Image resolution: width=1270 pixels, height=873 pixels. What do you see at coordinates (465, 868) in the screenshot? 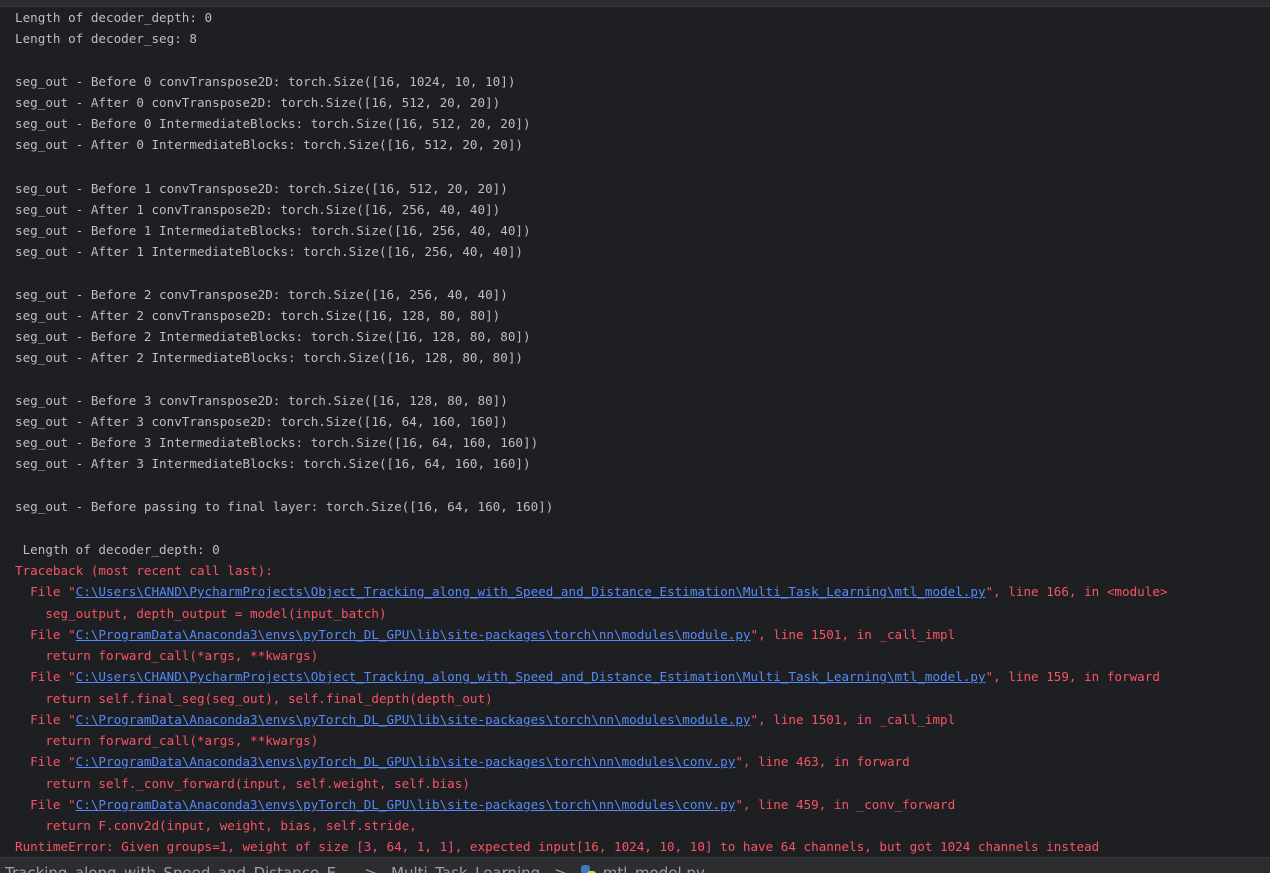
I see `breadcrumb-folder: Multi_Task_Learning` at bounding box center [465, 868].